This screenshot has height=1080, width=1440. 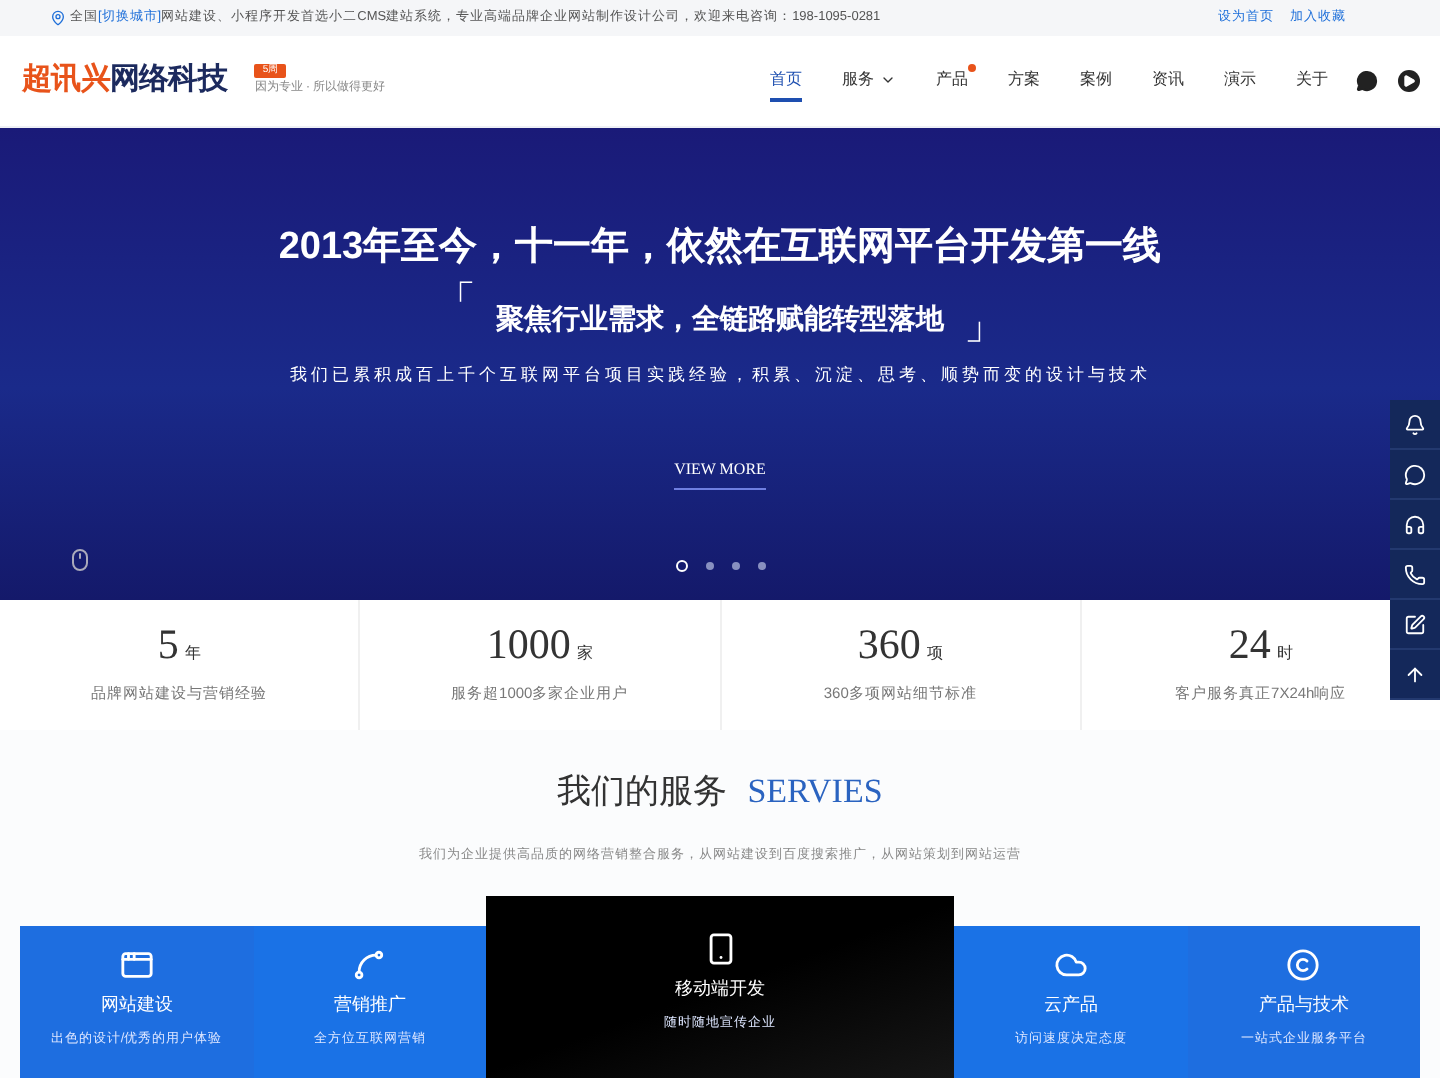 I want to click on location-pin-icon, so click(x=58, y=18).